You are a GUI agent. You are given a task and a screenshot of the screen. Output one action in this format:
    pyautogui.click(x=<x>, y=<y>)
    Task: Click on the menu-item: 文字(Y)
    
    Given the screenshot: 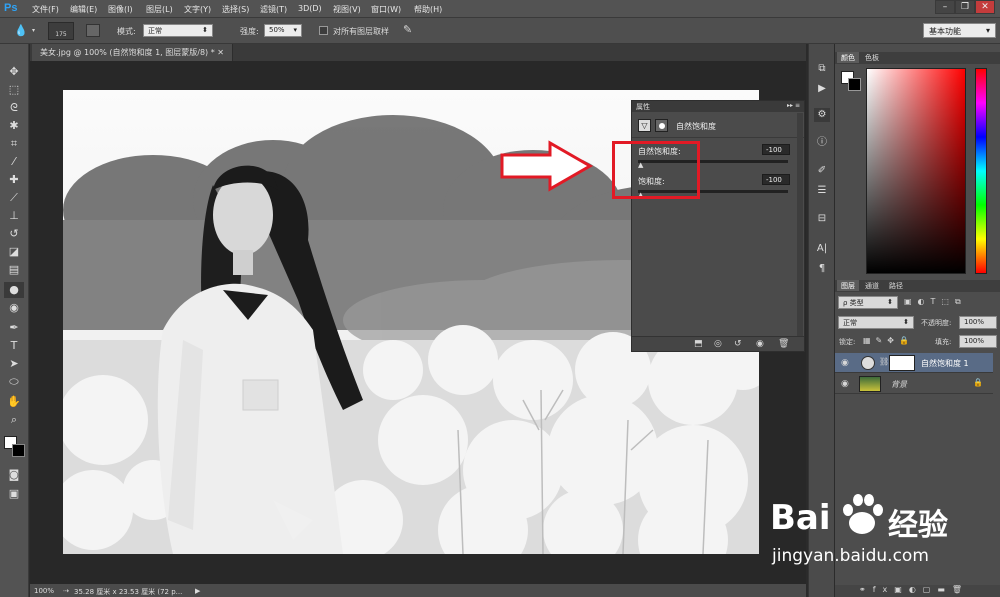 What is the action you would take?
    pyautogui.click(x=197, y=9)
    